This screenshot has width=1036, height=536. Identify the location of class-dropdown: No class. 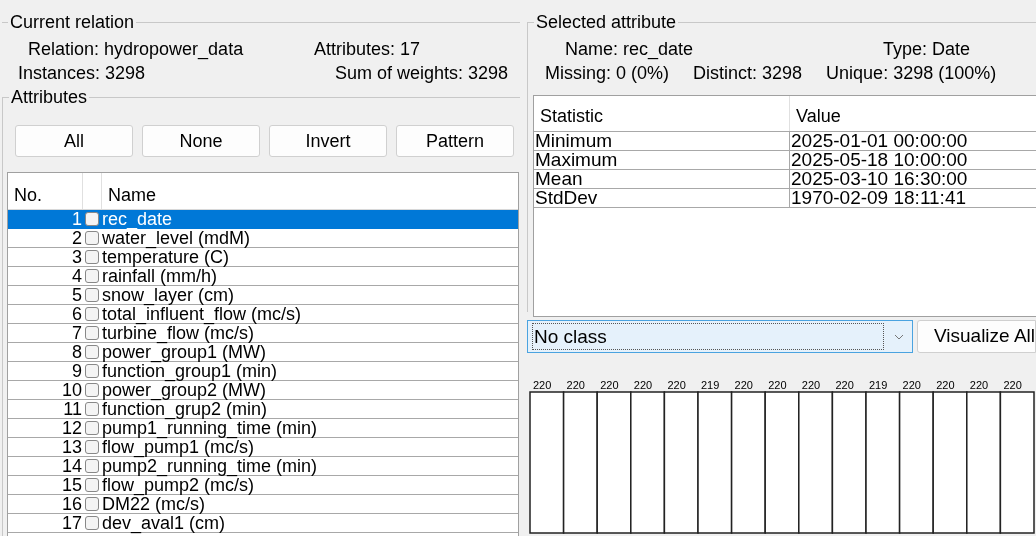
(720, 336).